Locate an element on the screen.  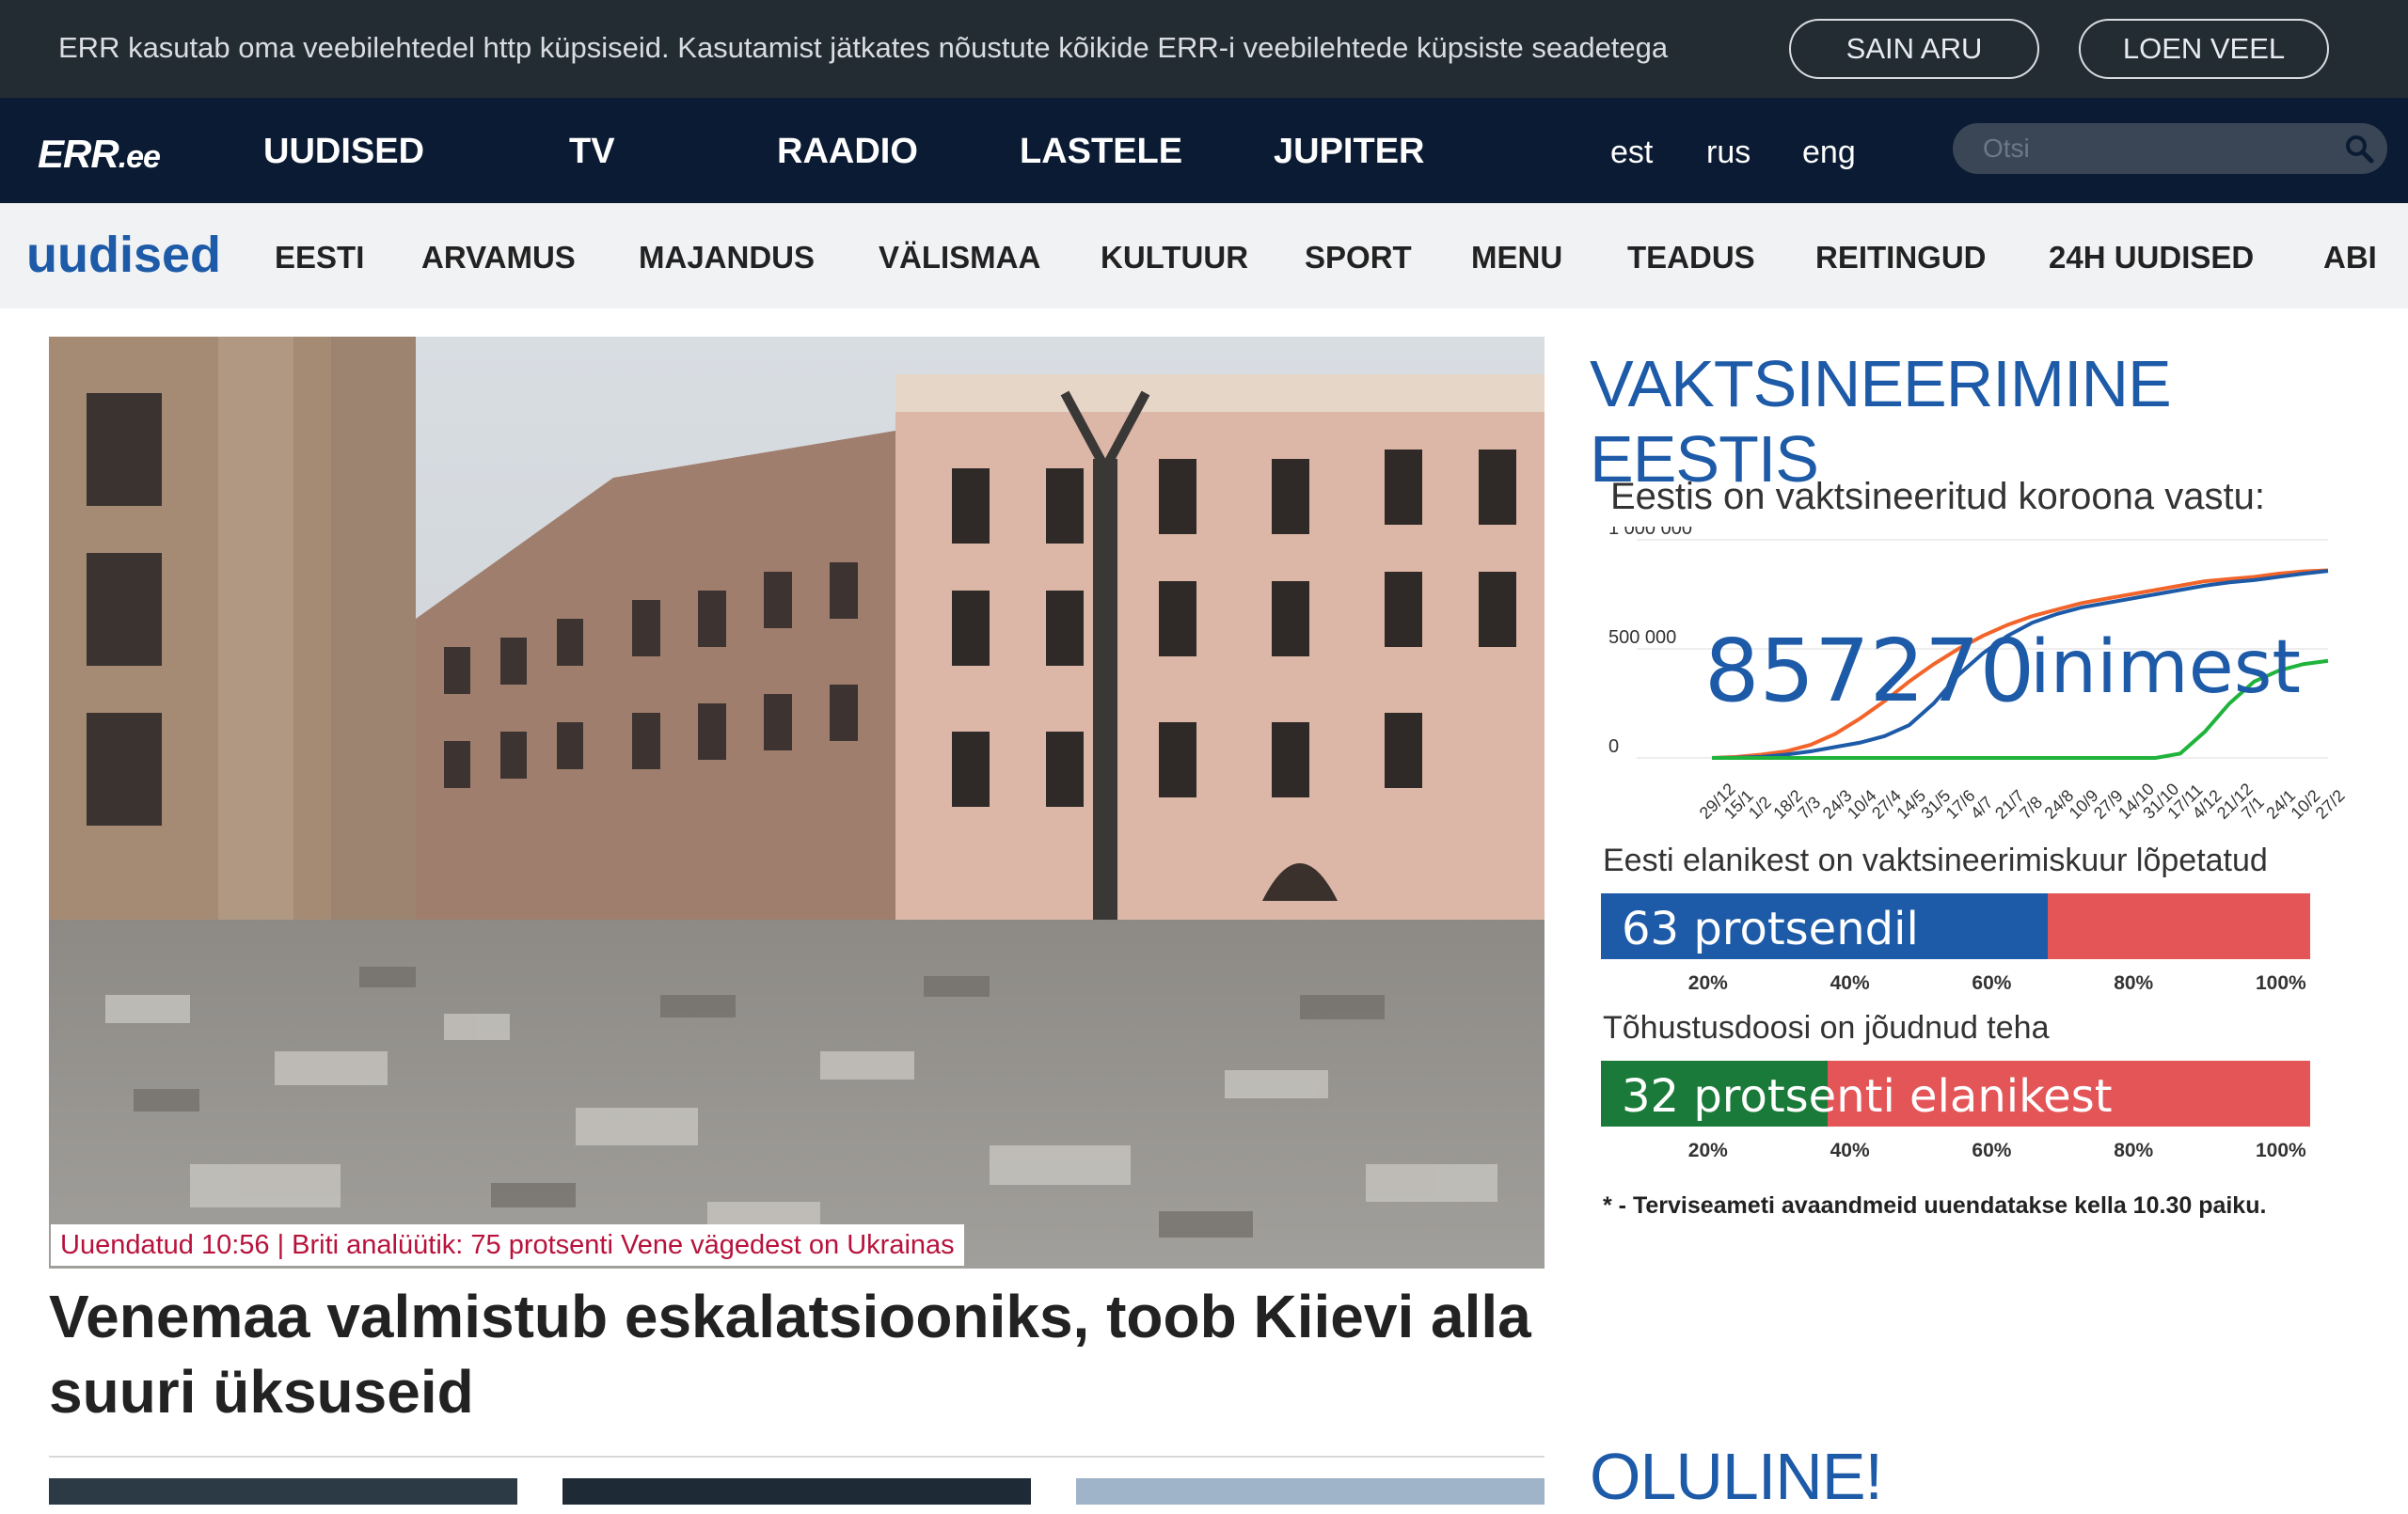
sec-item-arvamus: ARVAMUS is located at coordinates (499, 258).